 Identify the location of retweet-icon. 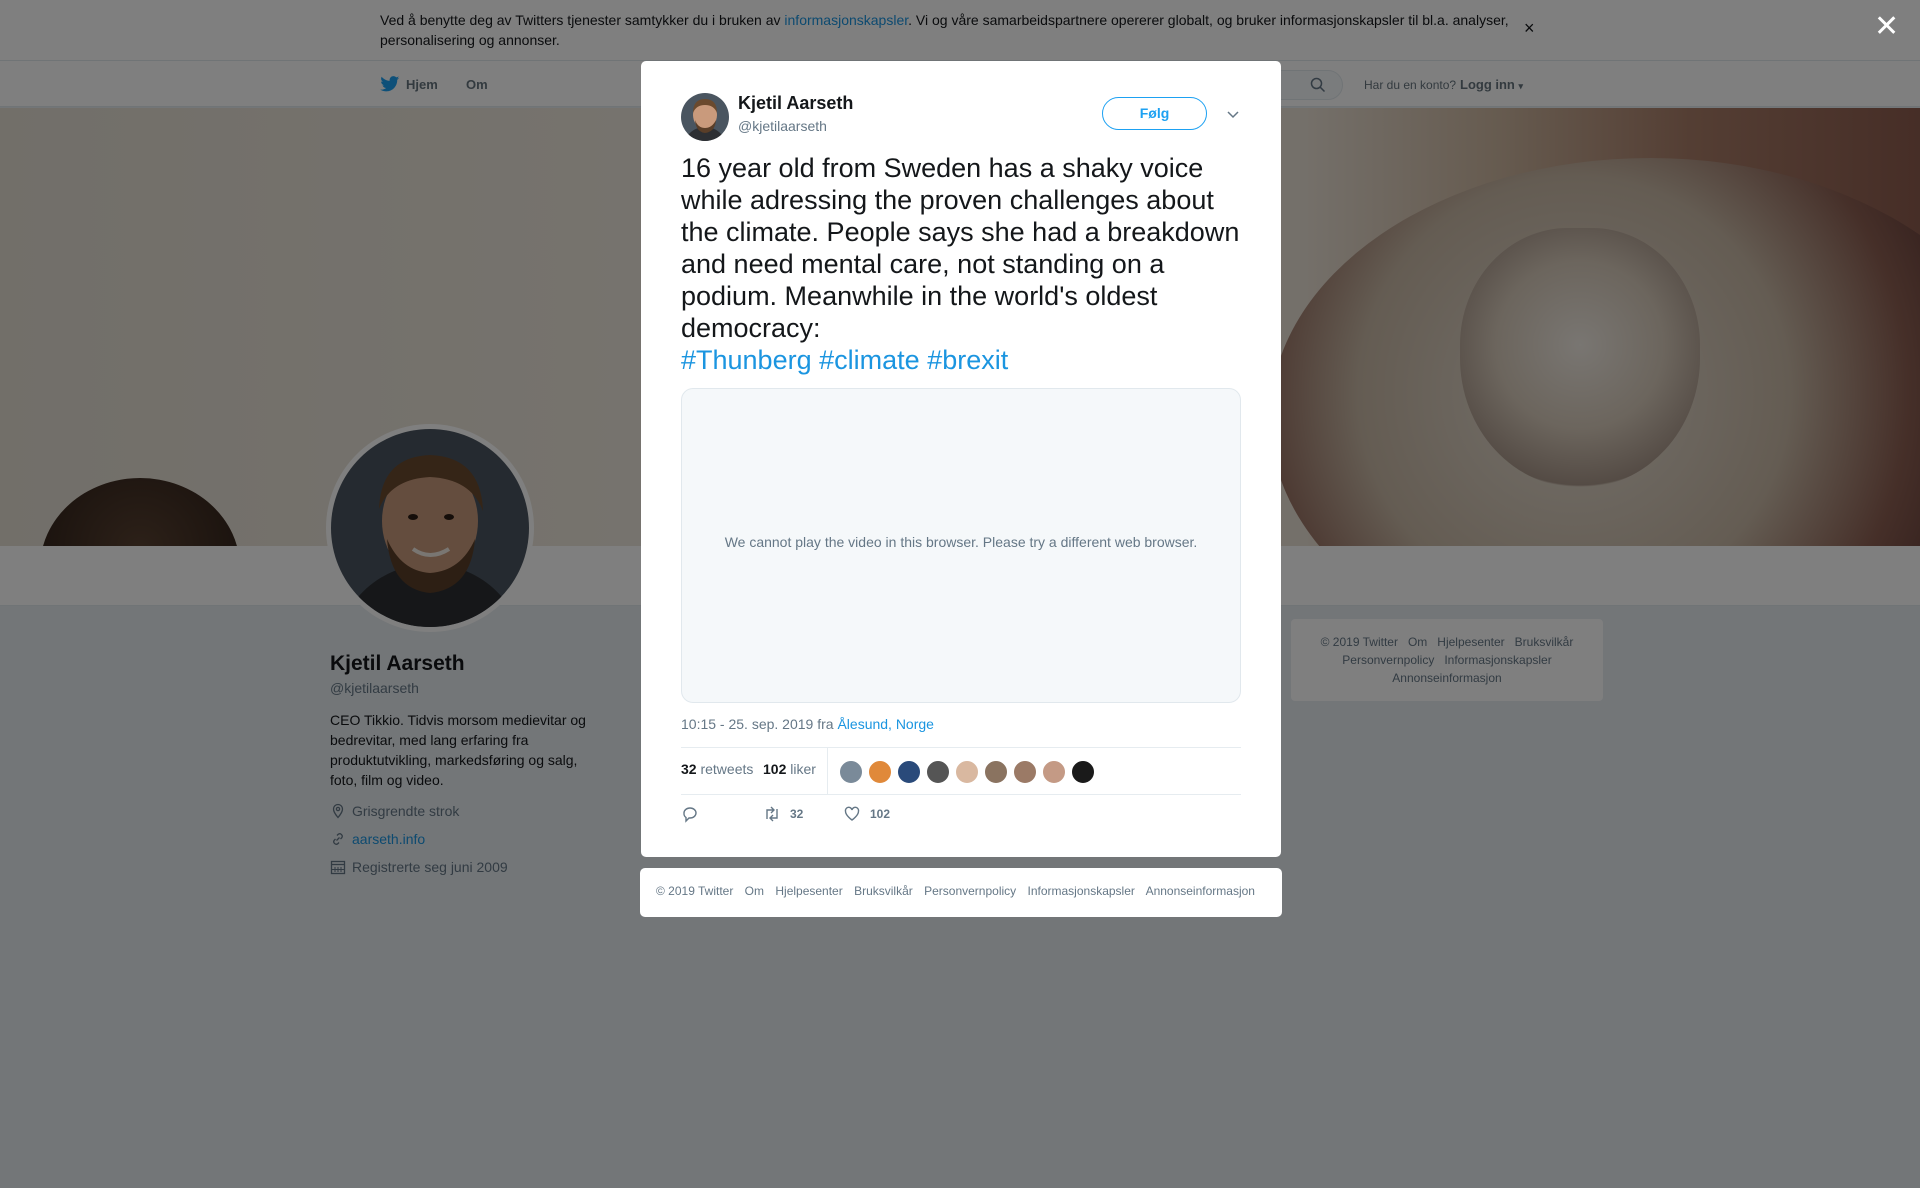
(772, 814).